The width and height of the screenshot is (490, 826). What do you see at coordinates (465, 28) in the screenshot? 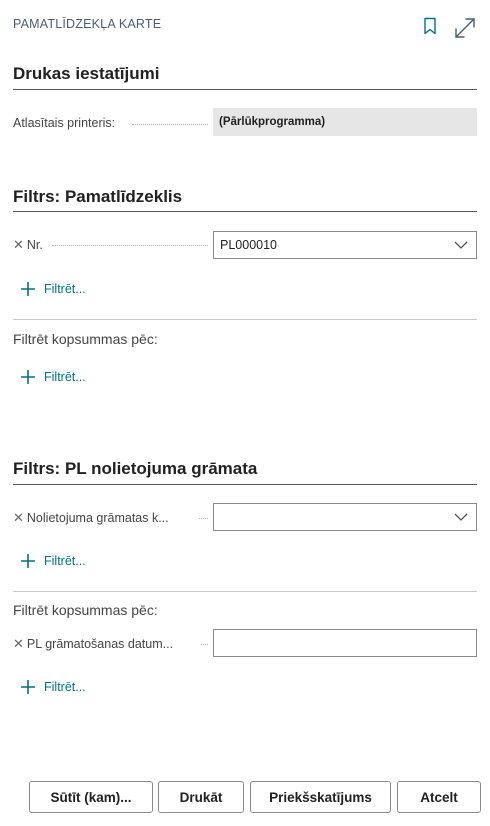
I see `expand-icon` at bounding box center [465, 28].